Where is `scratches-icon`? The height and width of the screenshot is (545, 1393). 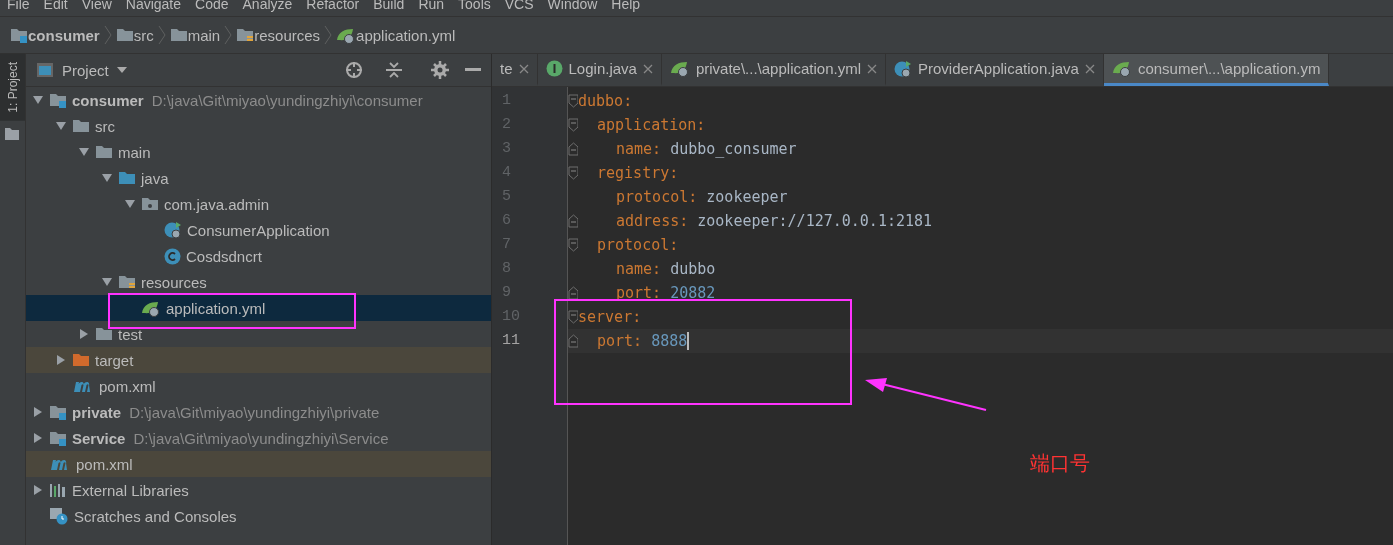
scratches-icon is located at coordinates (59, 516).